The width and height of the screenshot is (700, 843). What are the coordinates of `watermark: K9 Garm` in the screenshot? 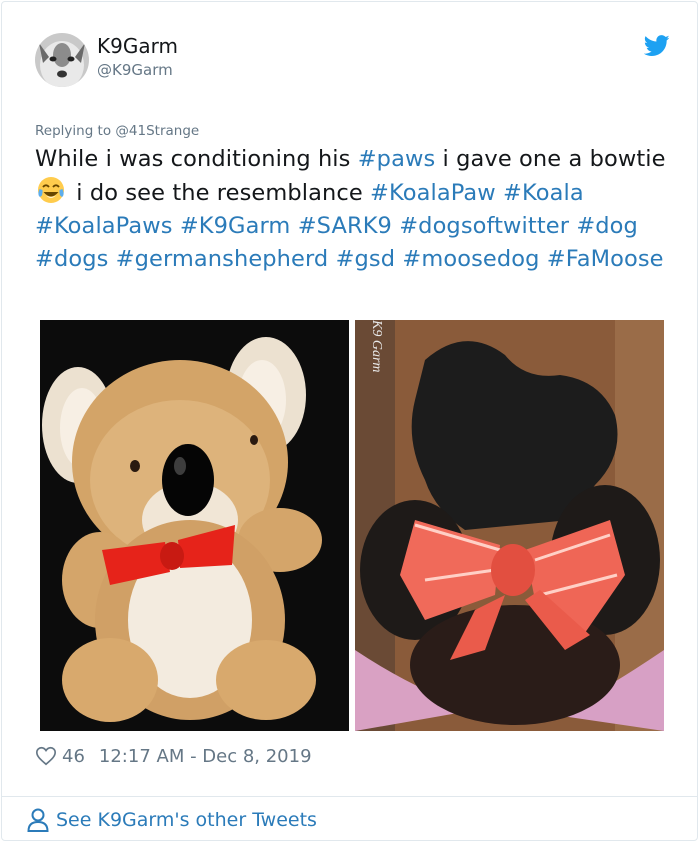 It's located at (376, 346).